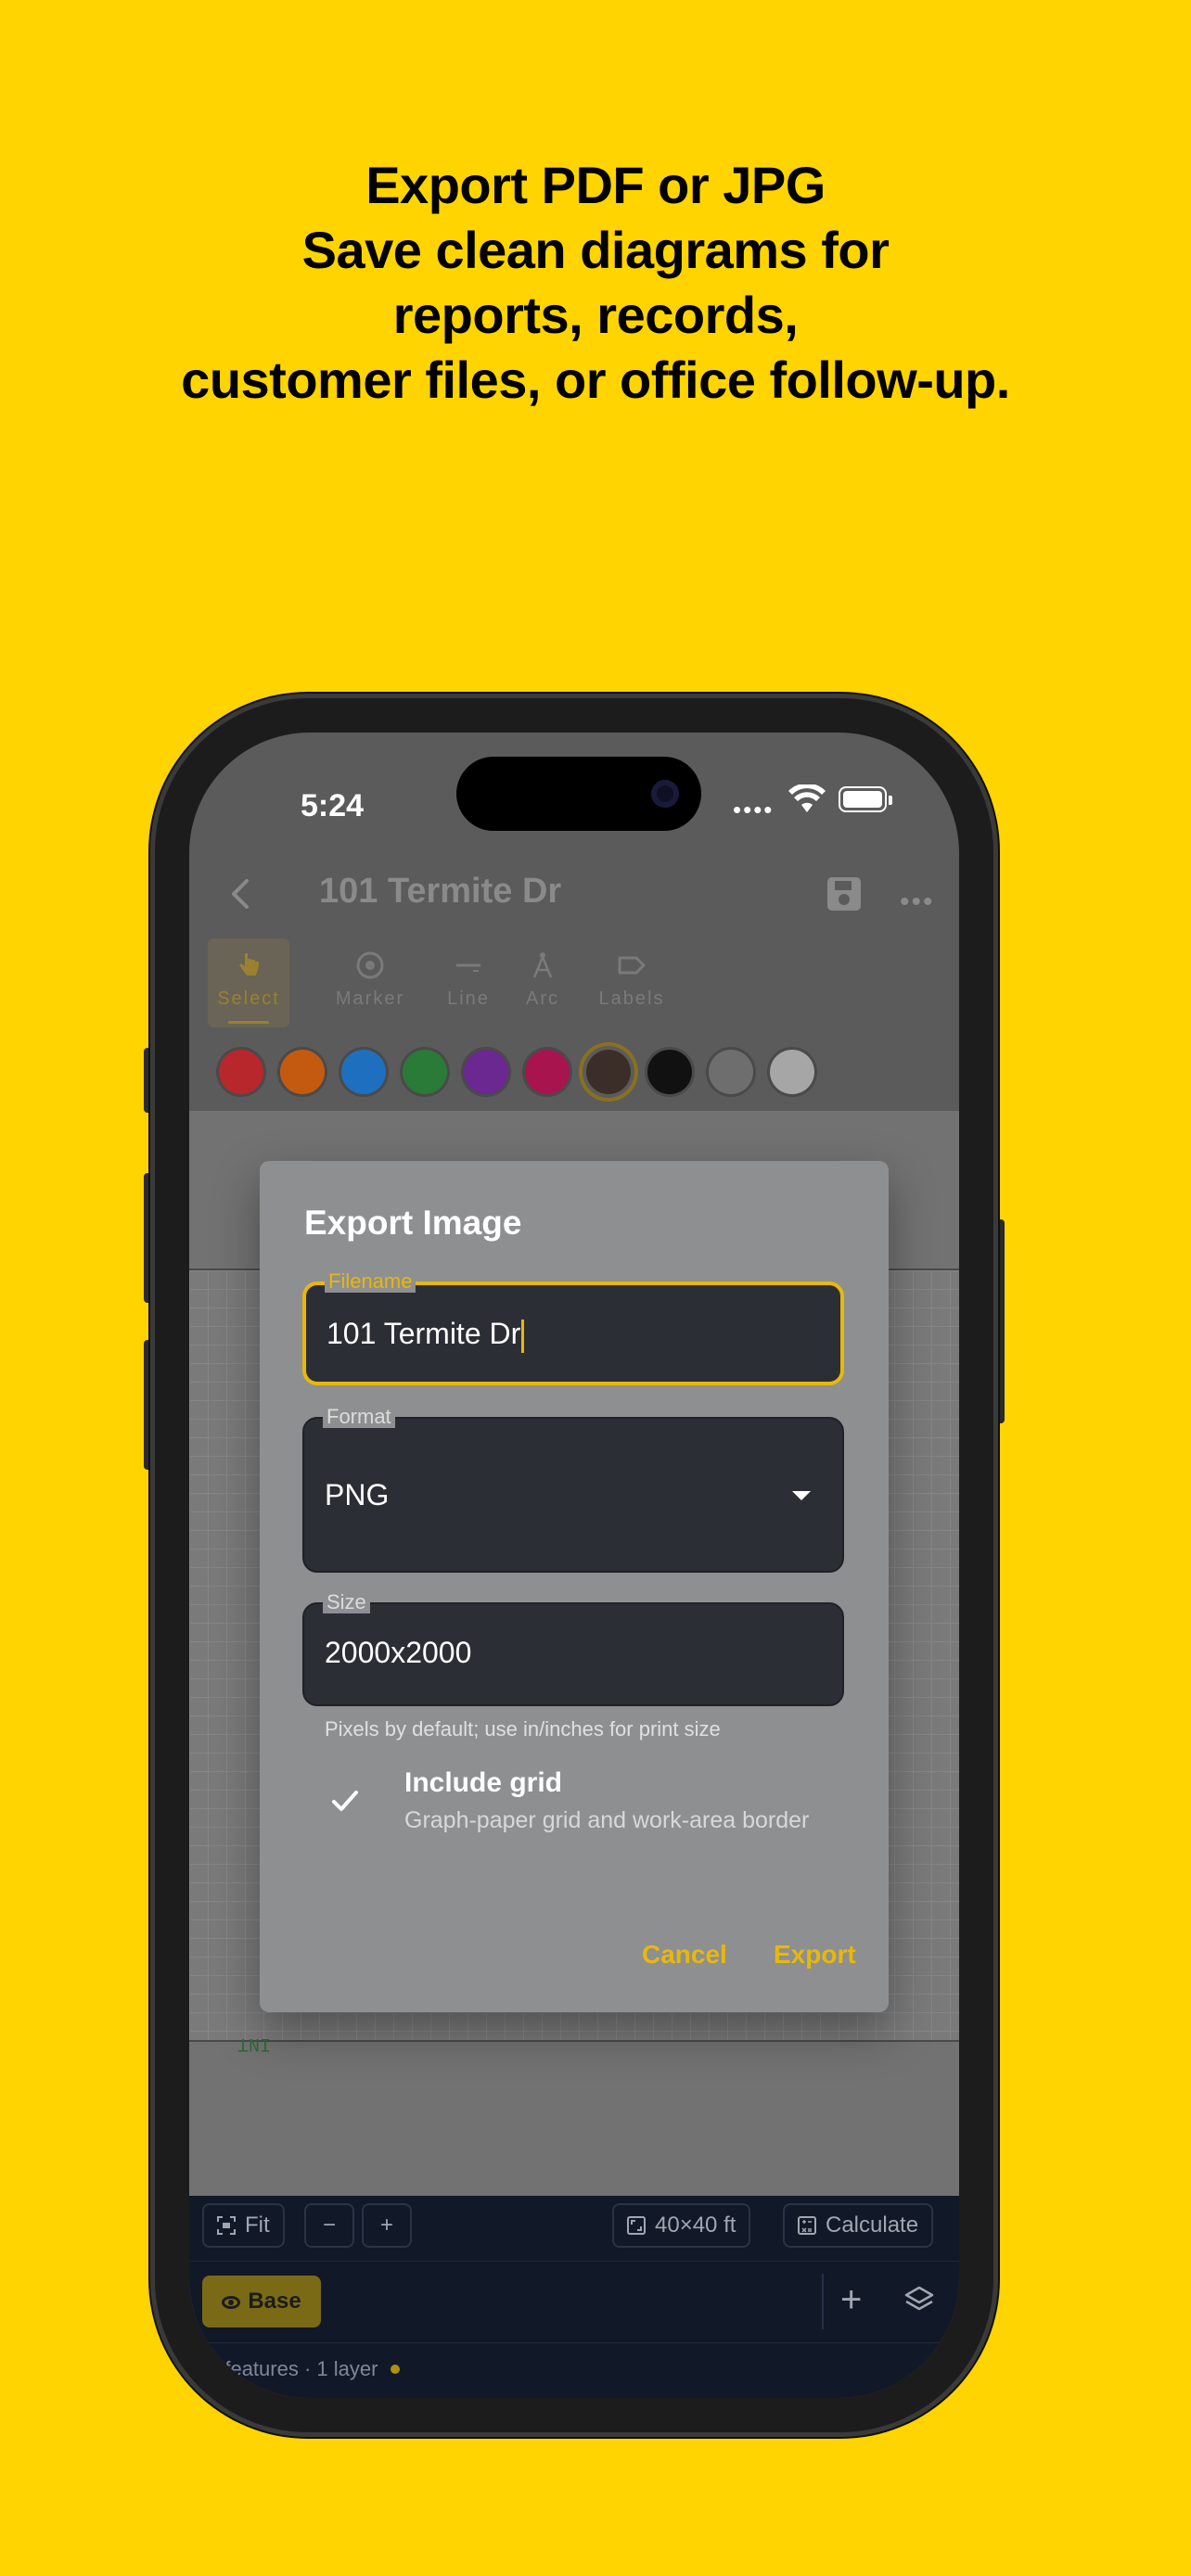 This screenshot has width=1191, height=2576. I want to click on layers-icon, so click(919, 2300).